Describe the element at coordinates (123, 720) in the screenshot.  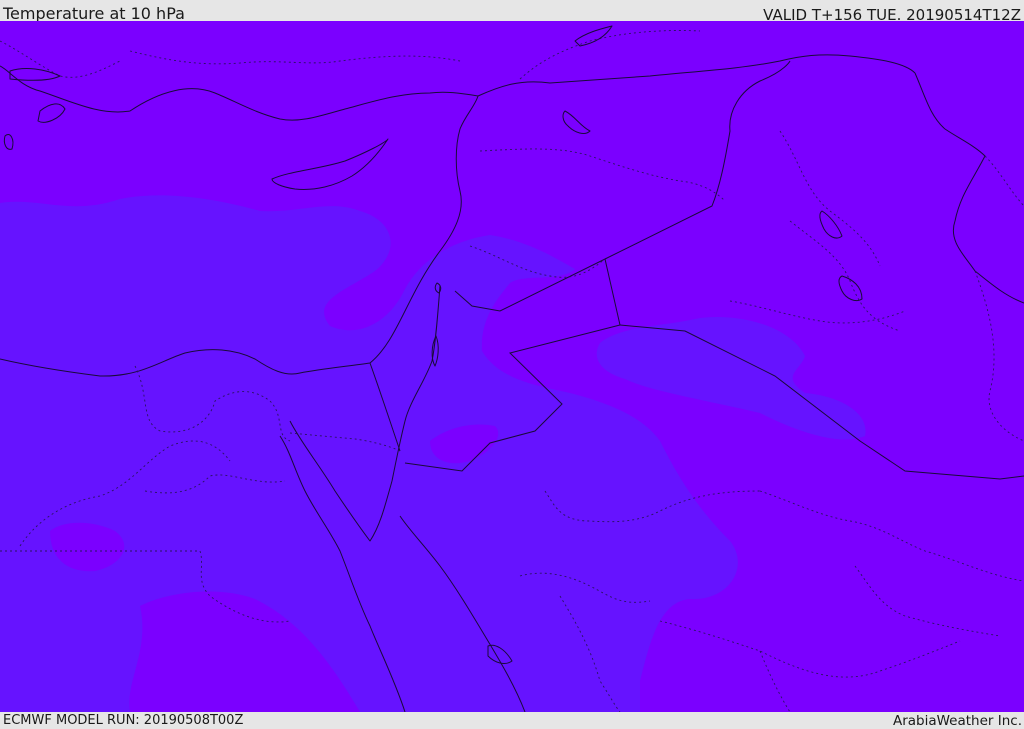
I see `model-run-label: ECMWF MODEL RUN: 20190508T00Z` at that location.